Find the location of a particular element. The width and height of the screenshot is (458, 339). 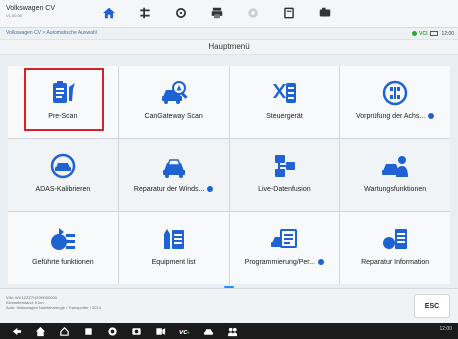

browser-icon is located at coordinates (112, 331).